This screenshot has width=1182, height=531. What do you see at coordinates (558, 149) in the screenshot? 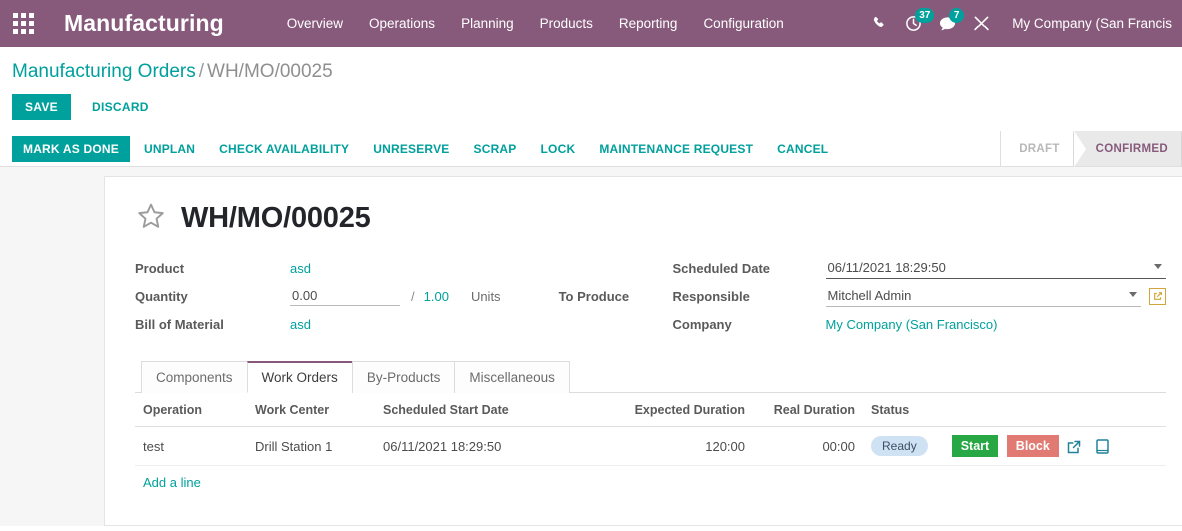
I see `lock-button: LOCK` at bounding box center [558, 149].